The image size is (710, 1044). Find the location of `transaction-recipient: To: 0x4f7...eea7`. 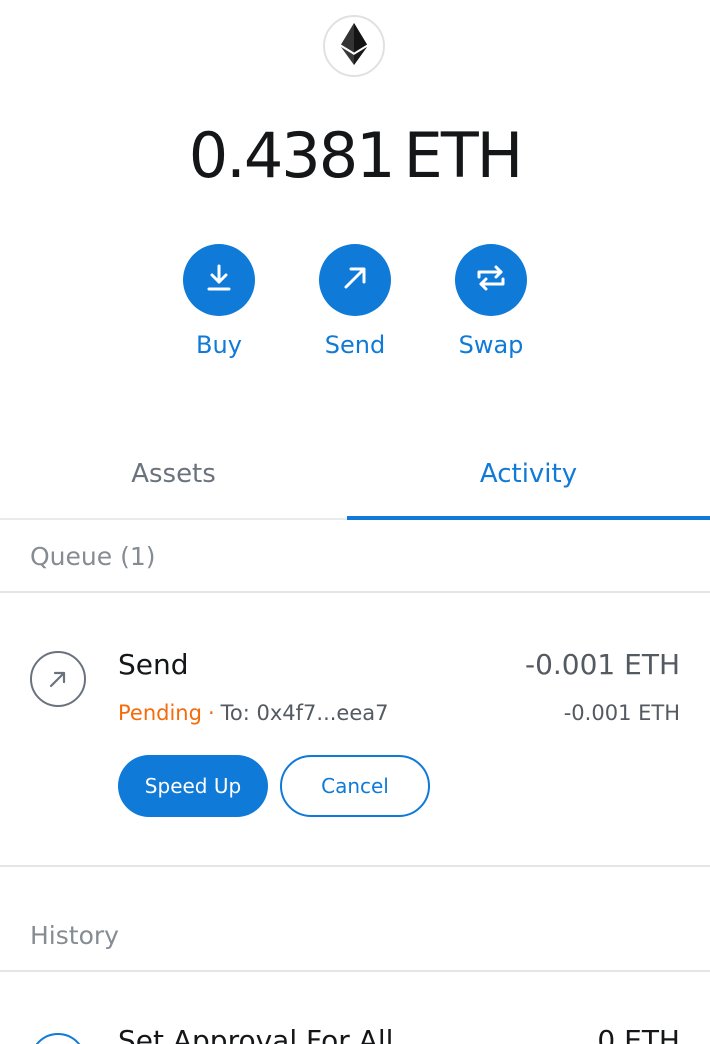

transaction-recipient: To: 0x4f7...eea7 is located at coordinates (304, 713).